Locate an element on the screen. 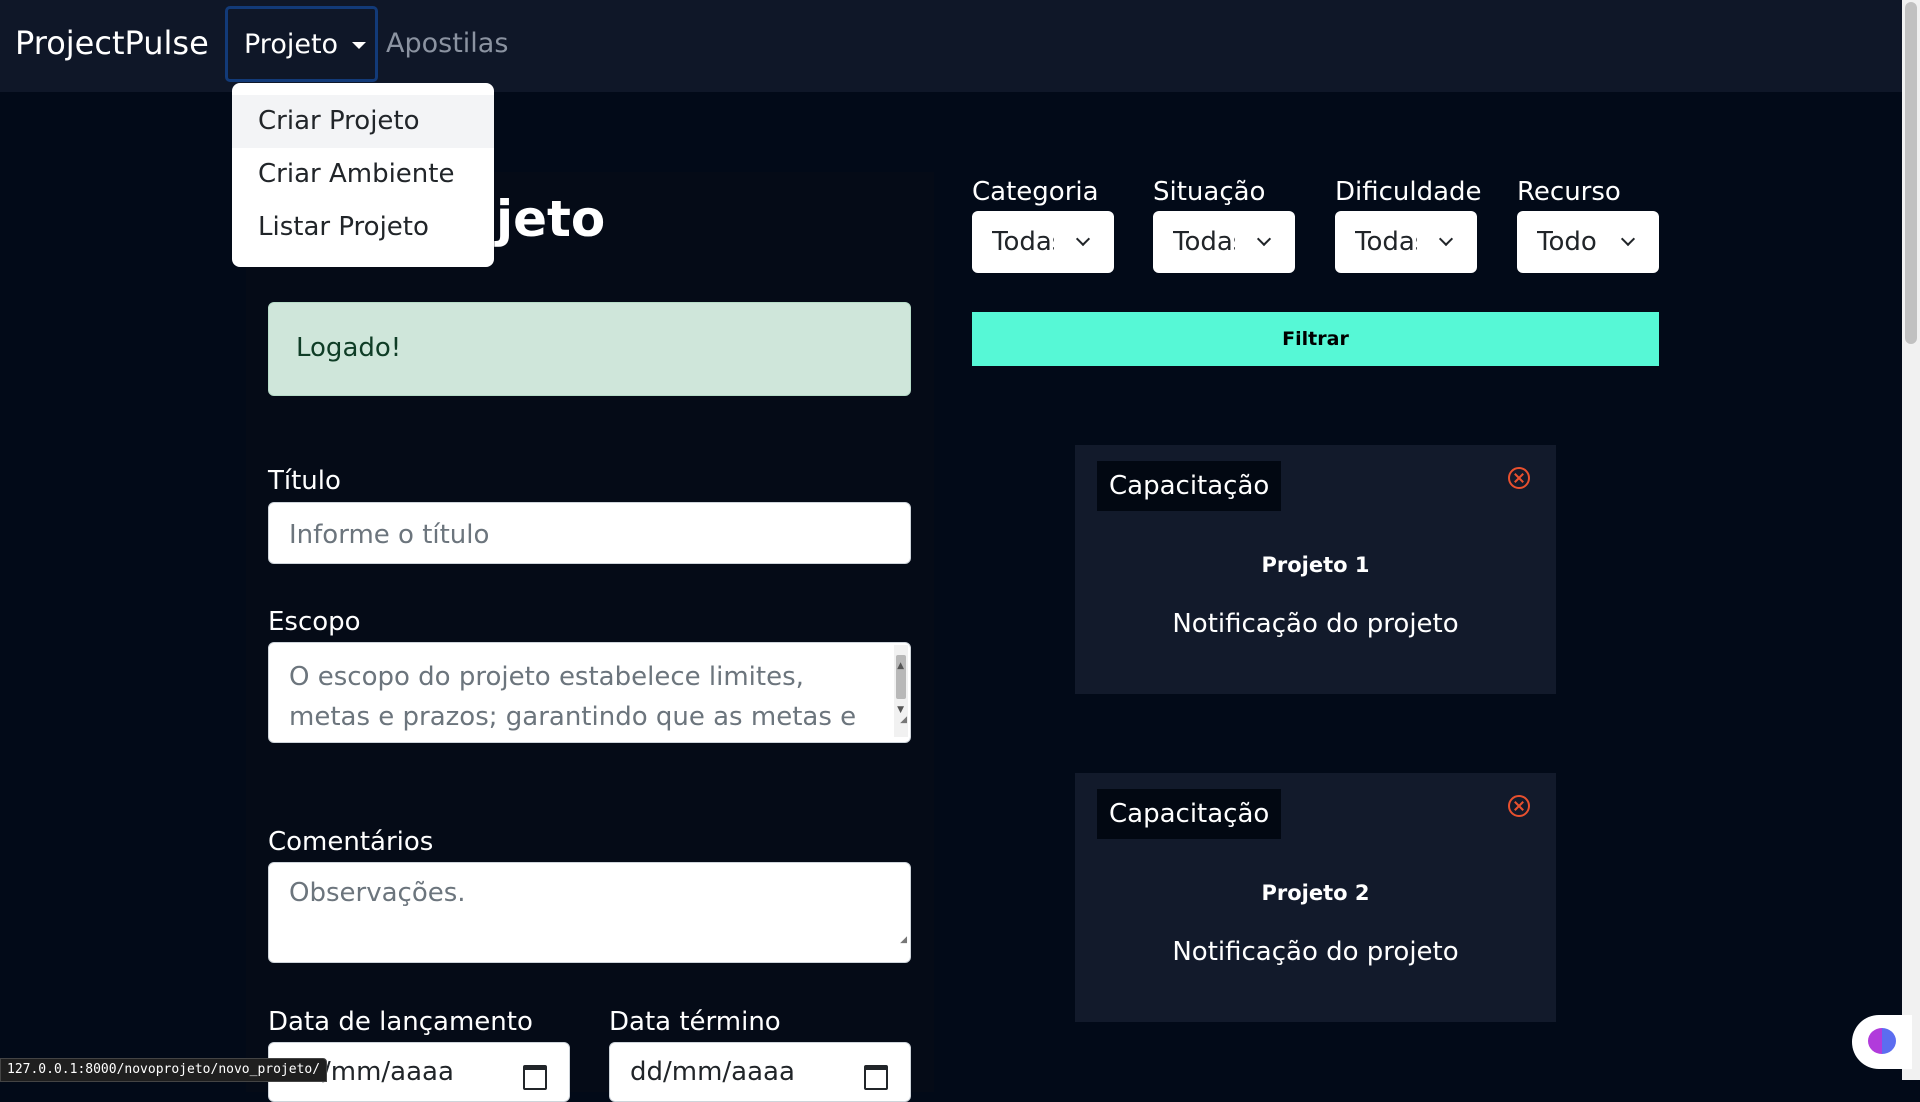 The image size is (1920, 1102). data-termino-input: dd/mm/aaaa is located at coordinates (760, 1072).